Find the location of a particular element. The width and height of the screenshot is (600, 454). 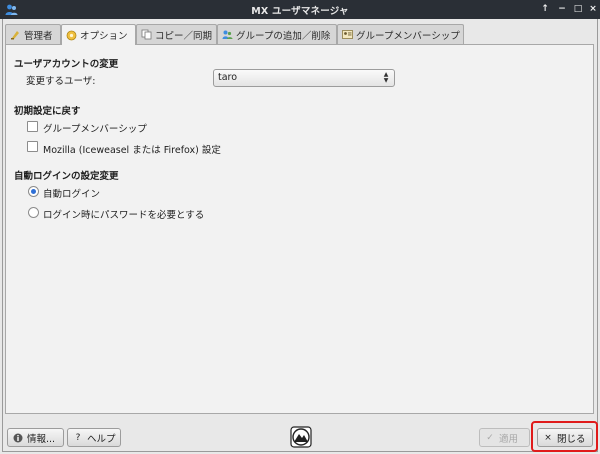

window-close-button: × is located at coordinates (593, 9).